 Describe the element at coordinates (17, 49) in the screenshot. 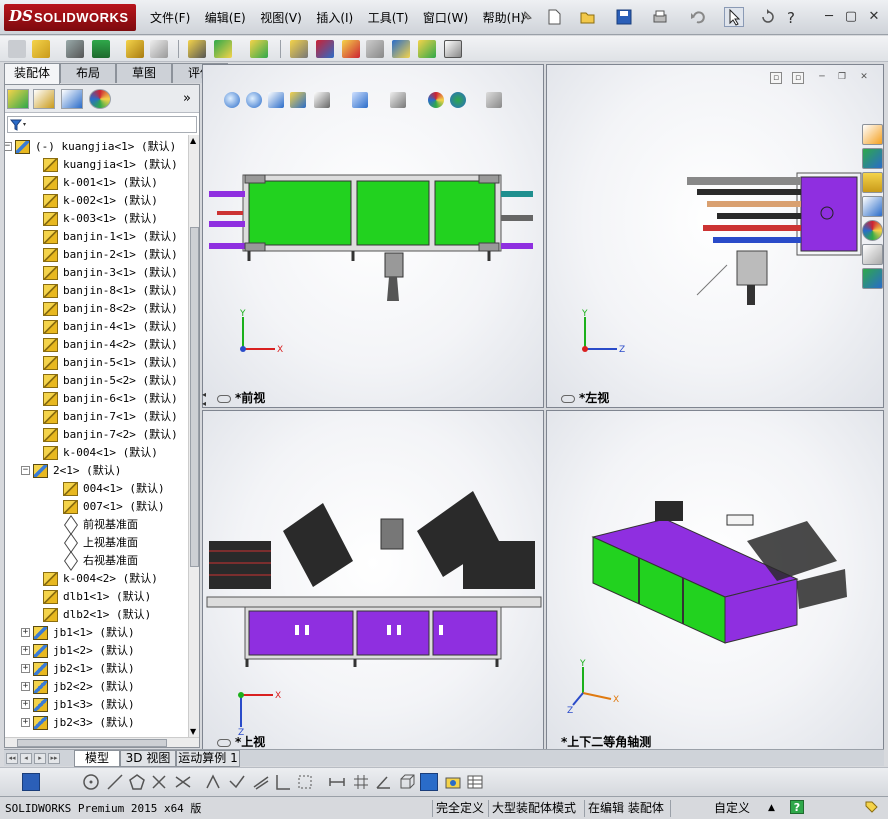

I see `edit-component-icon` at that location.